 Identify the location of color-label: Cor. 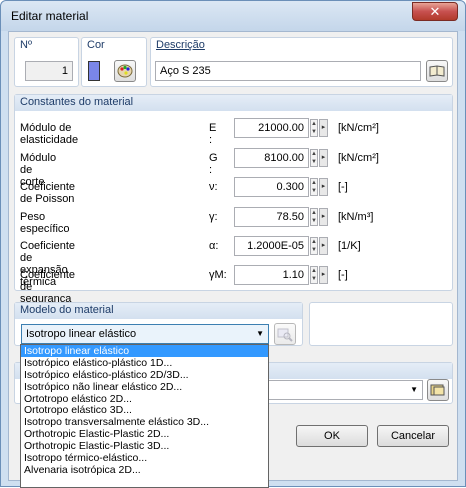
(96, 45).